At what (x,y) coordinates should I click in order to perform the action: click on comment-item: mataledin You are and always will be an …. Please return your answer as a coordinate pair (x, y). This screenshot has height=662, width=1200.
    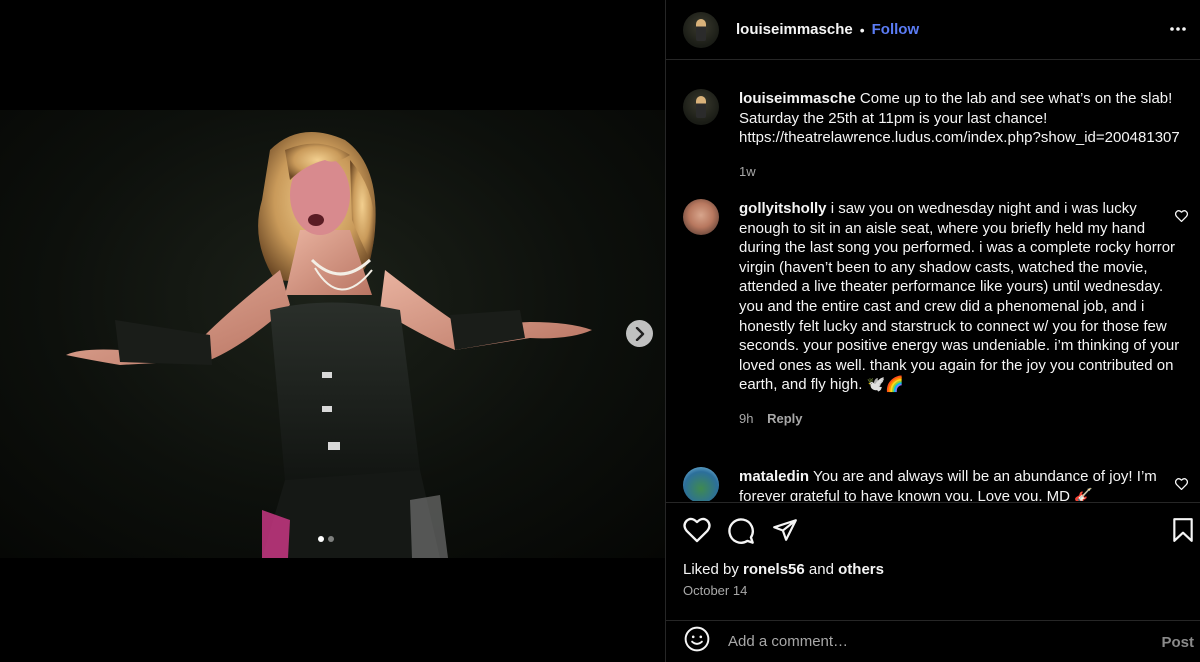
    Looking at the image, I should click on (936, 484).